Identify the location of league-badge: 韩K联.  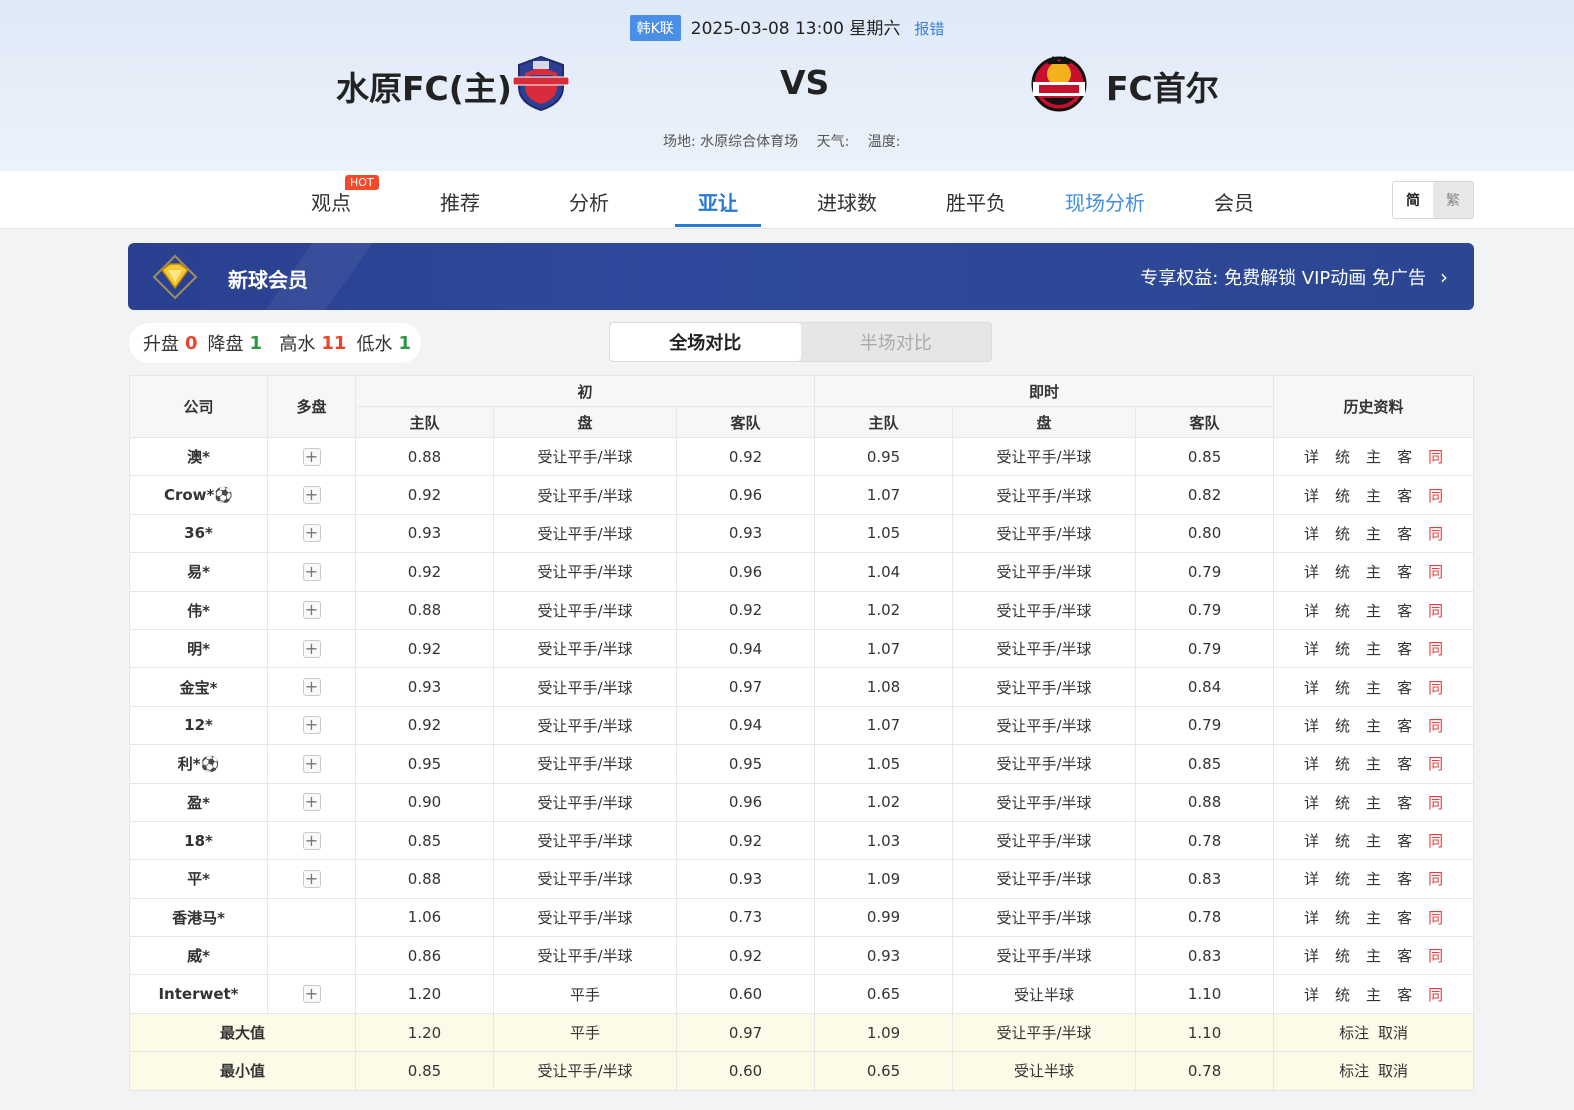
(655, 28).